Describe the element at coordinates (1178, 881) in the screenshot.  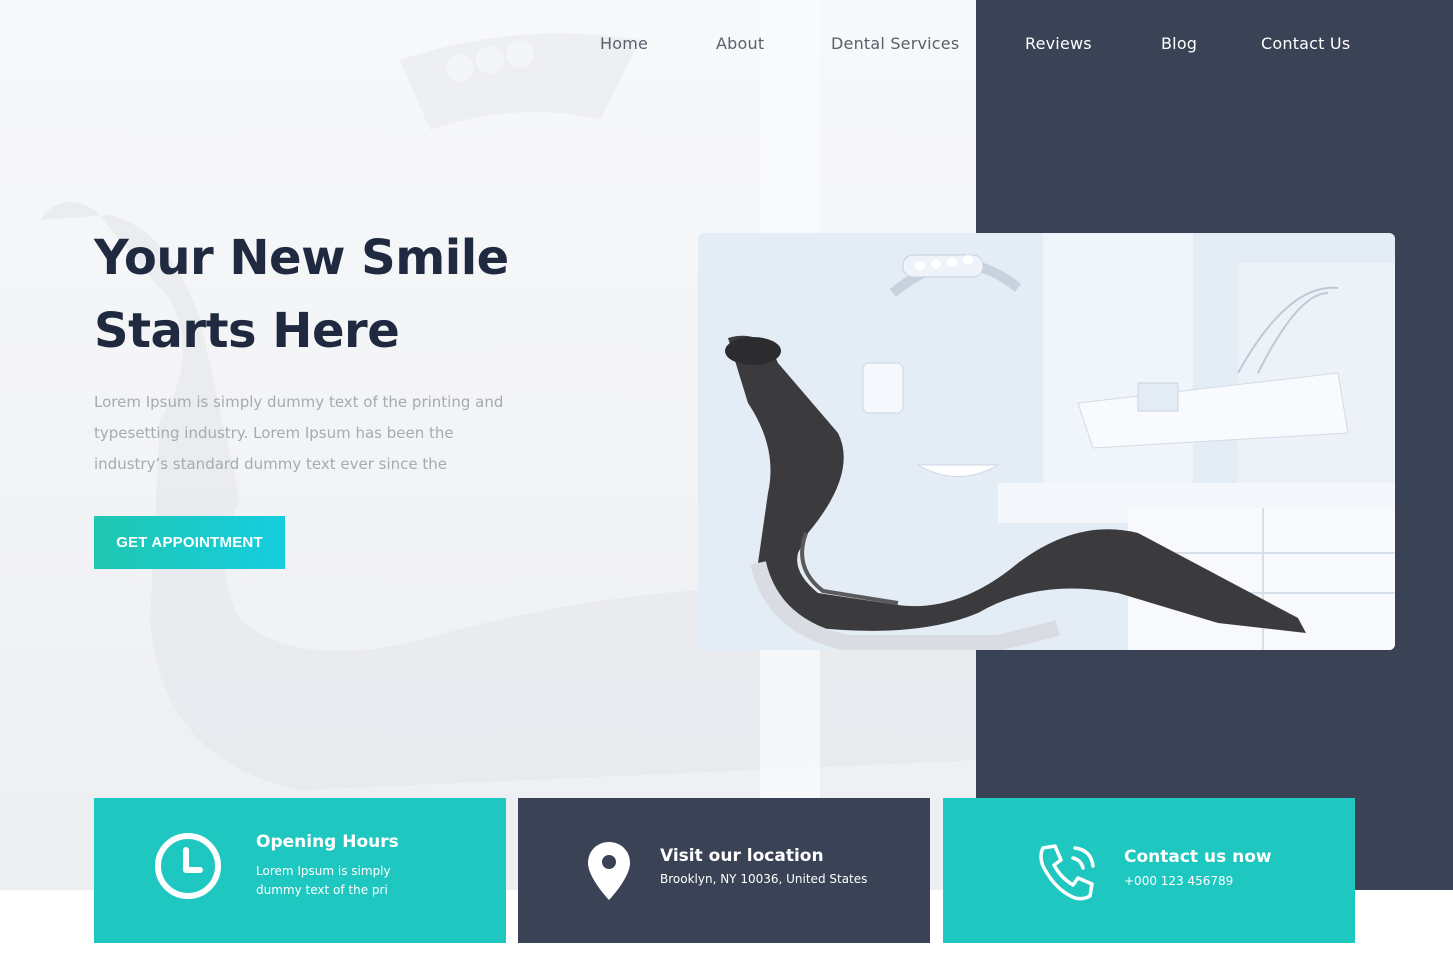
I see `contact-phone: +000 123 456789` at that location.